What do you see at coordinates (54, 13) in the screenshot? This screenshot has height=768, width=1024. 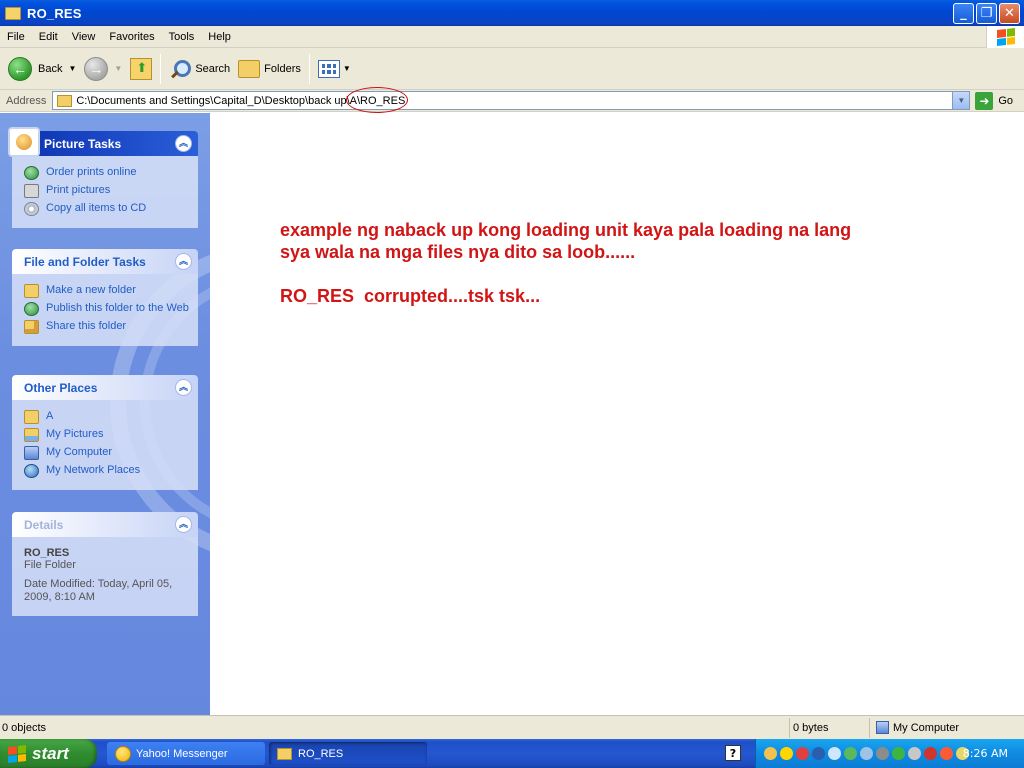 I see `window-title: RO_RES` at bounding box center [54, 13].